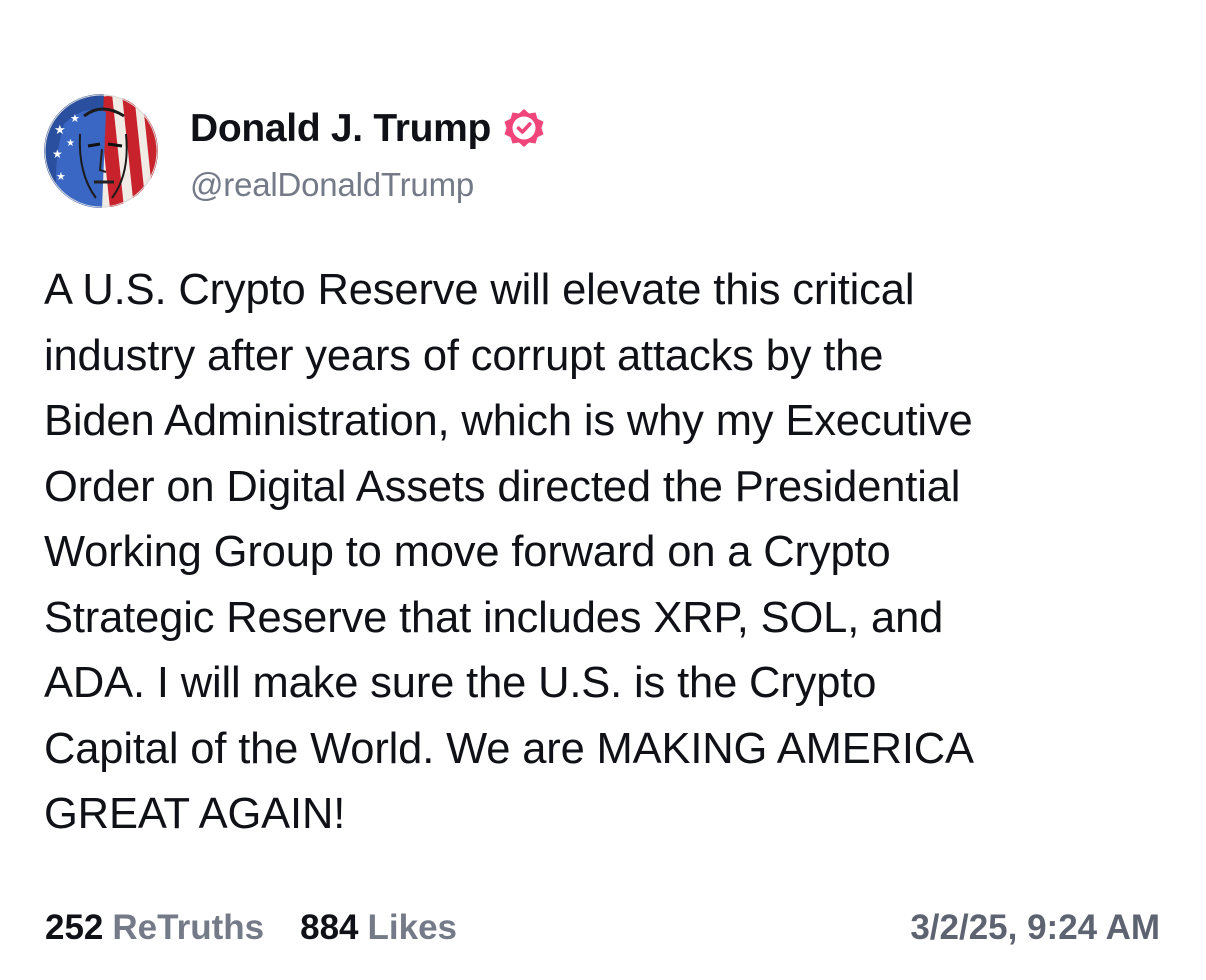 The image size is (1206, 980). What do you see at coordinates (340, 129) in the screenshot?
I see `author-display-name: Donald J. Trump` at bounding box center [340, 129].